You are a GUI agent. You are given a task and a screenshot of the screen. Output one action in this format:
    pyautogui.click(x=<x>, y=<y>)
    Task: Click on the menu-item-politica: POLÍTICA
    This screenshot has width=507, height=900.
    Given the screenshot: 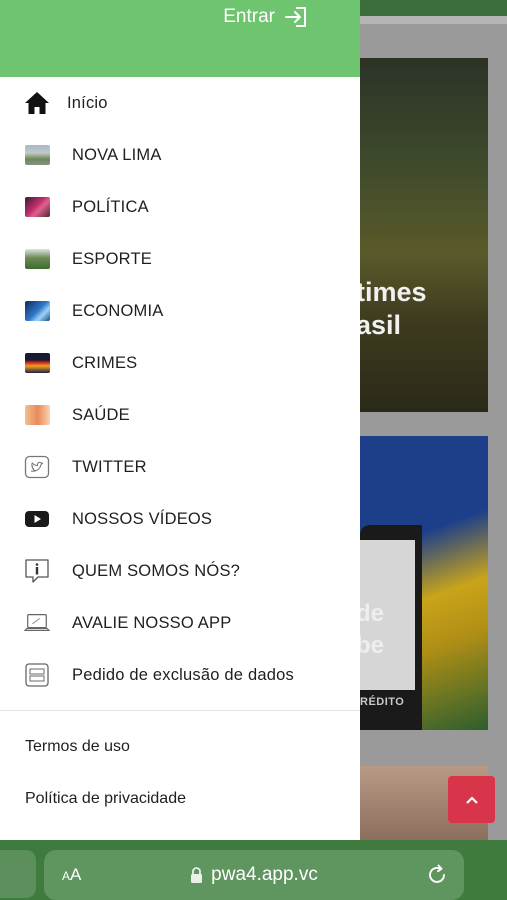 What is the action you would take?
    pyautogui.click(x=180, y=207)
    